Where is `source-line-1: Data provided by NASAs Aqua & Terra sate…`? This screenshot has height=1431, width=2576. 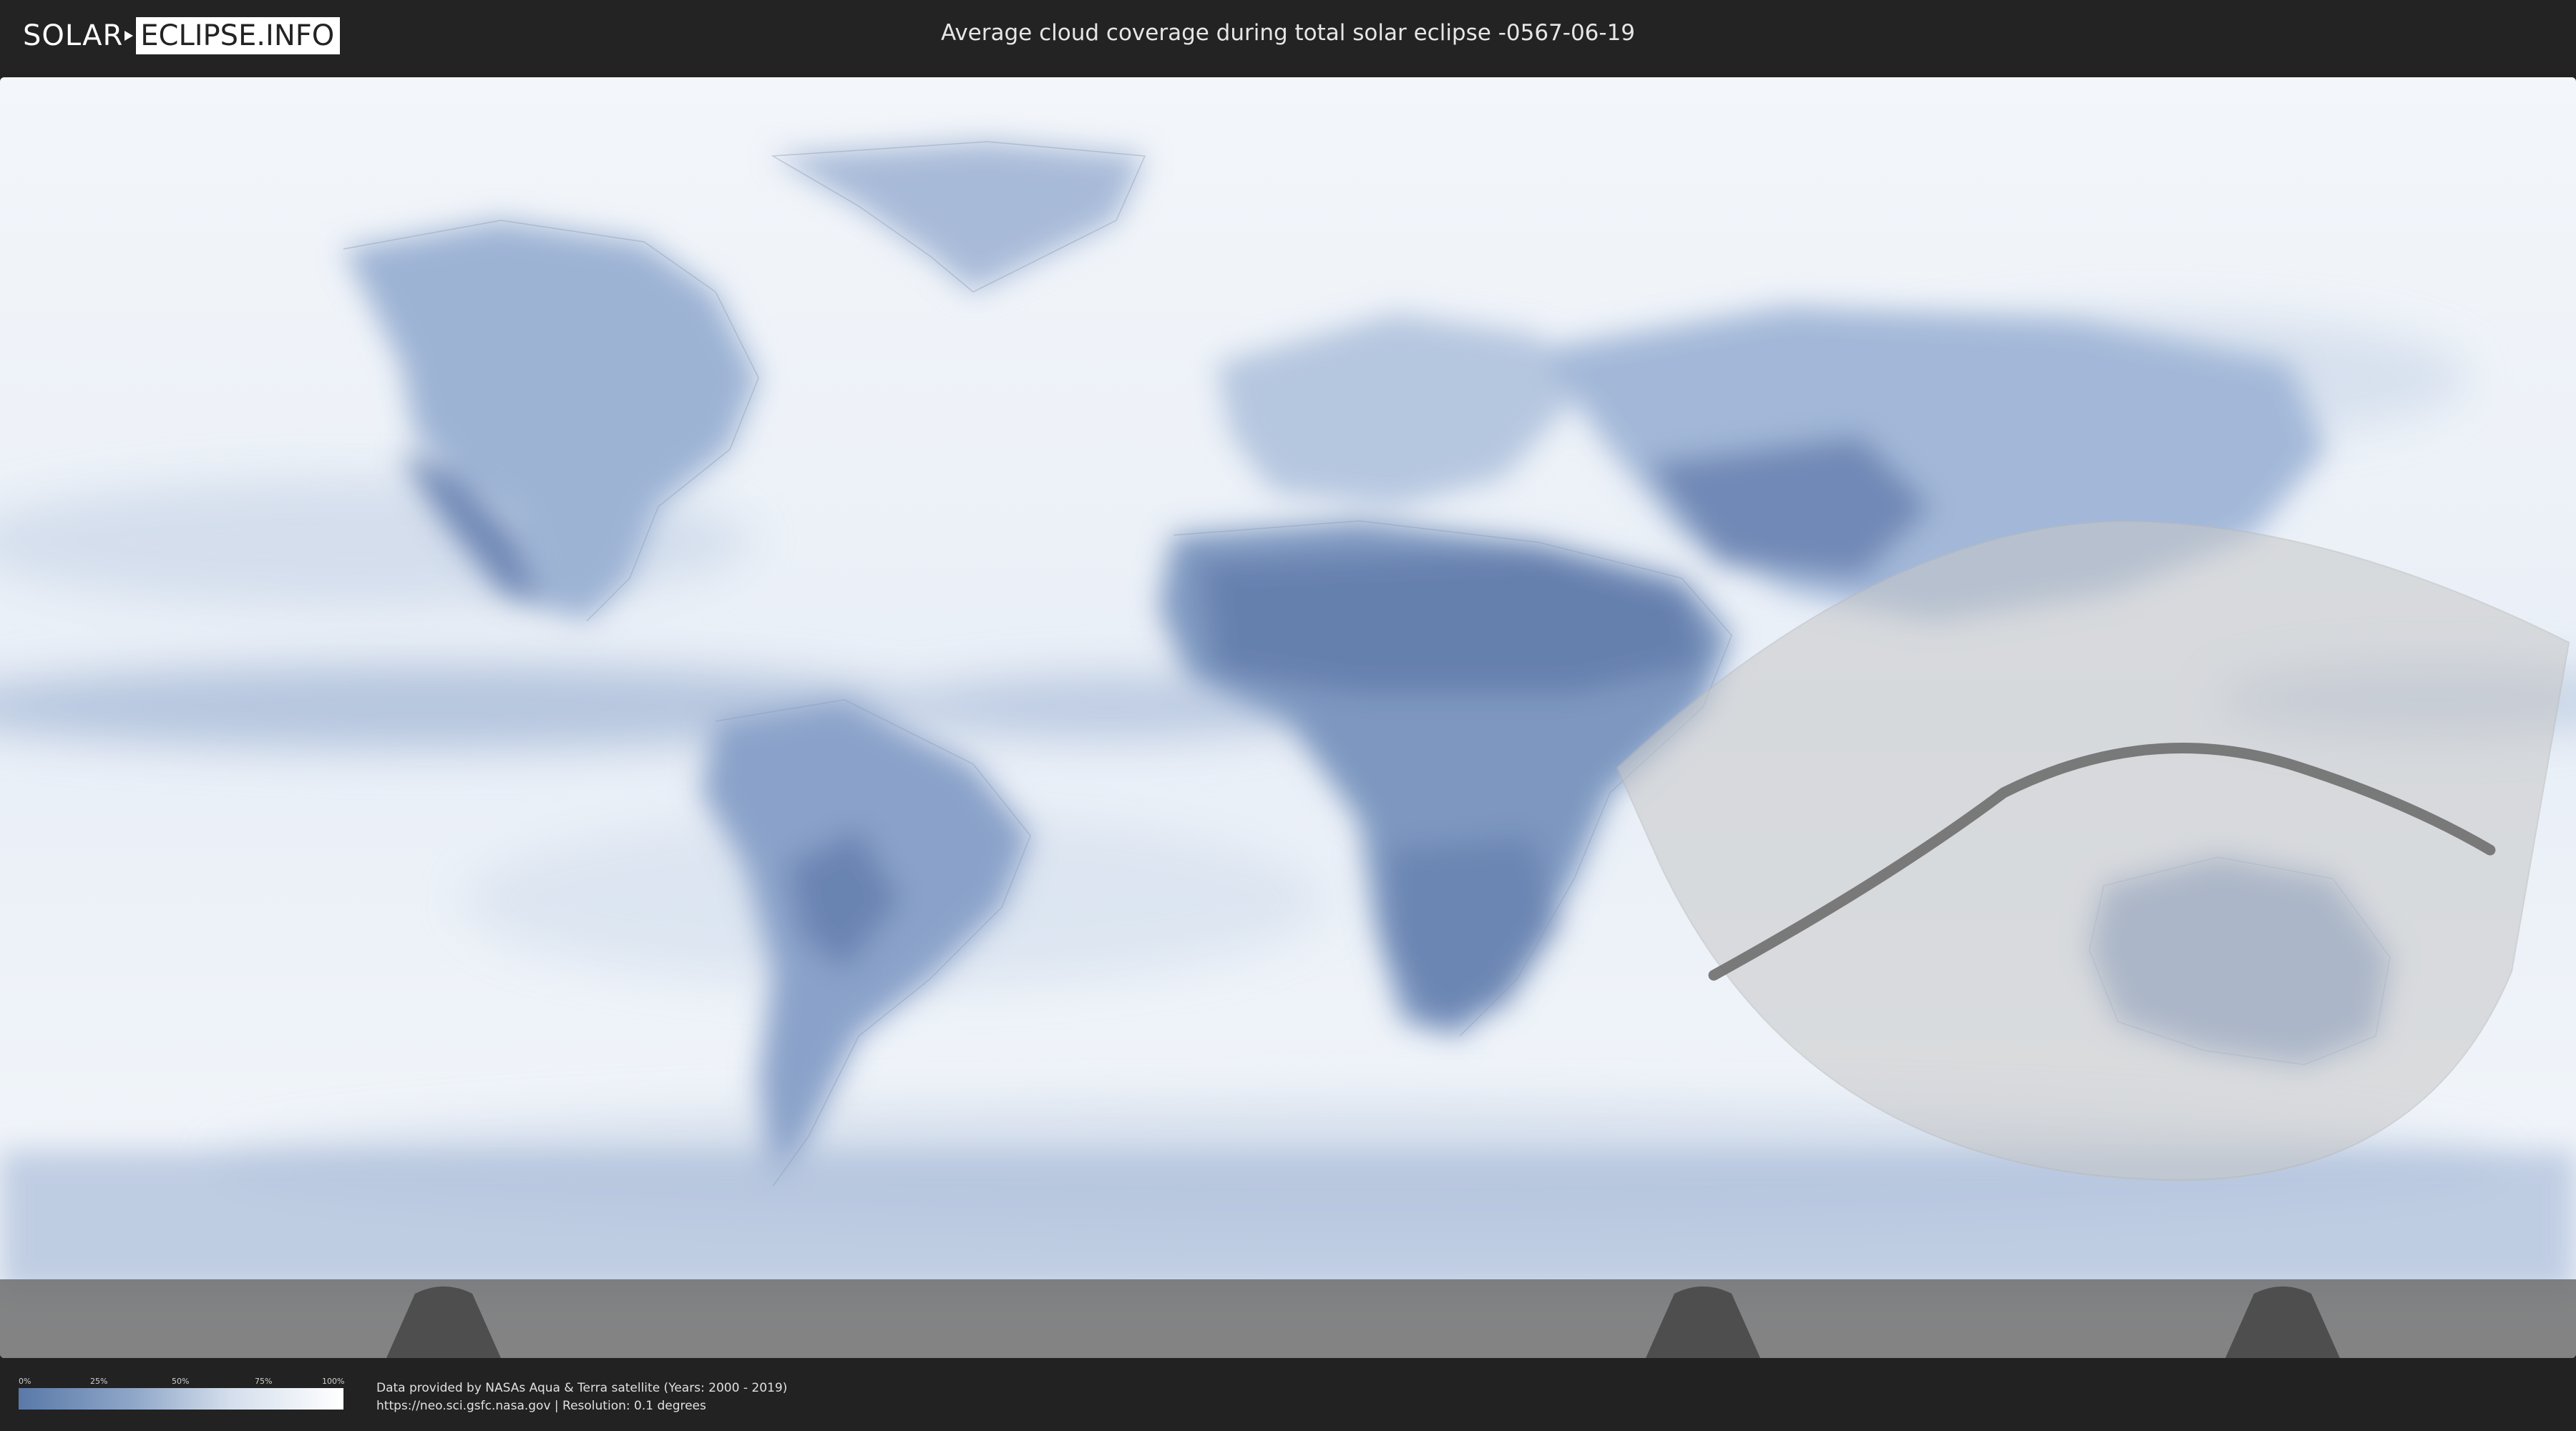 source-line-1: Data provided by NASAs Aqua & Terra sate… is located at coordinates (582, 1388).